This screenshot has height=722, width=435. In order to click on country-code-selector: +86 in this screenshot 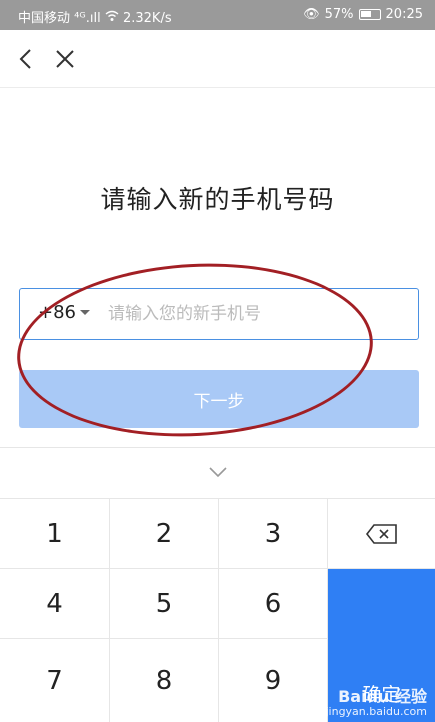, I will do `click(64, 312)`.